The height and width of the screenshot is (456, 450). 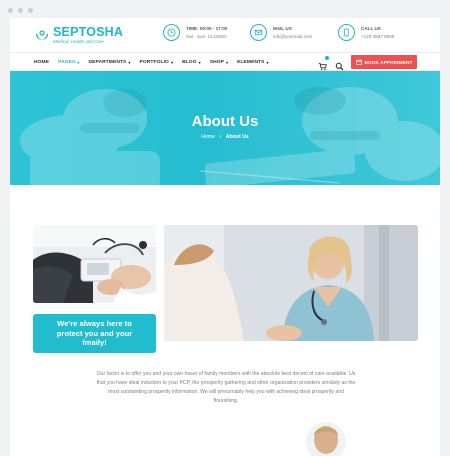 I want to click on hours-title: TIME: 09:00 - 17:00, so click(x=207, y=29).